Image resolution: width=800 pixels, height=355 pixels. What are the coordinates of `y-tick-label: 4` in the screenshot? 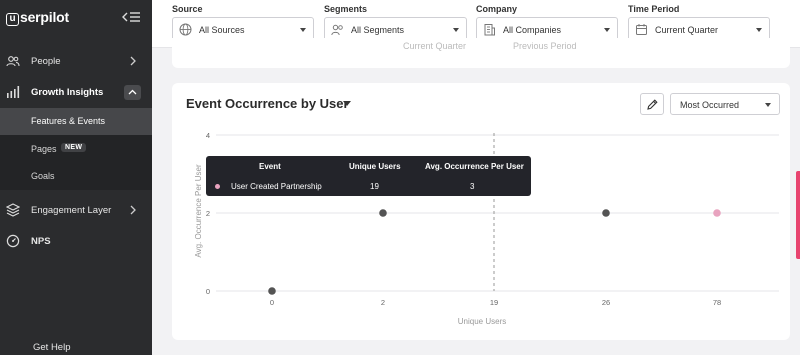 It's located at (208, 135).